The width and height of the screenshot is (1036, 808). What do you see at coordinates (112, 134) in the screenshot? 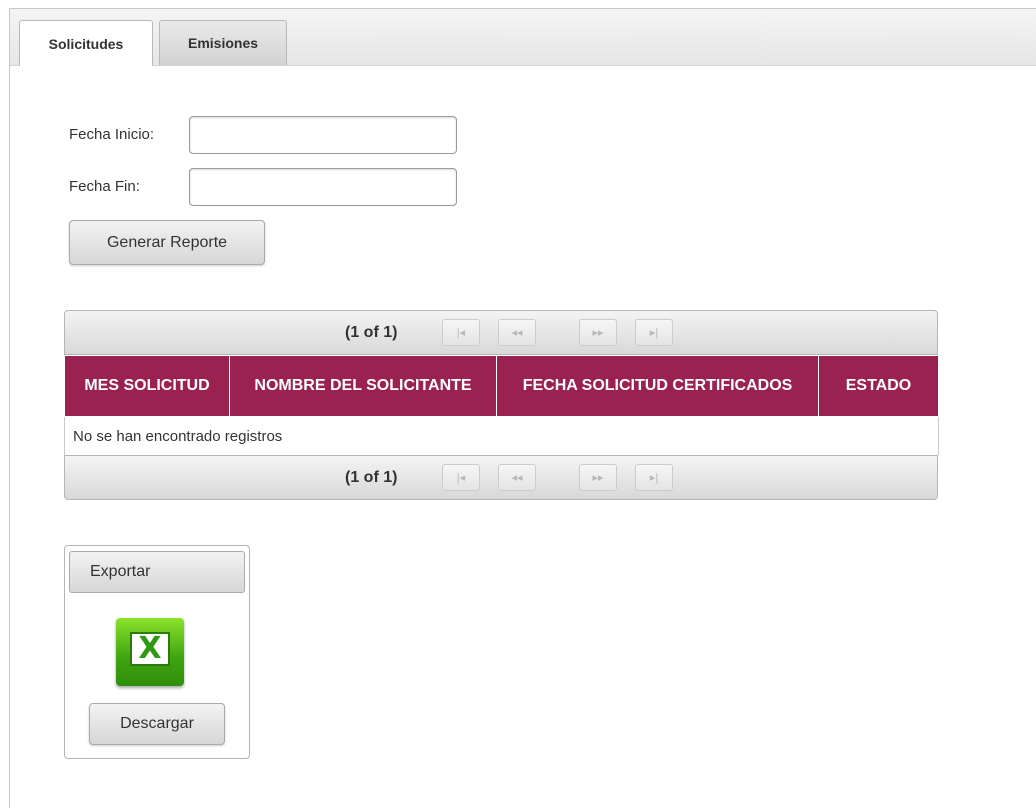
I see `fecha-inicio-label: Fecha Inicio:` at bounding box center [112, 134].